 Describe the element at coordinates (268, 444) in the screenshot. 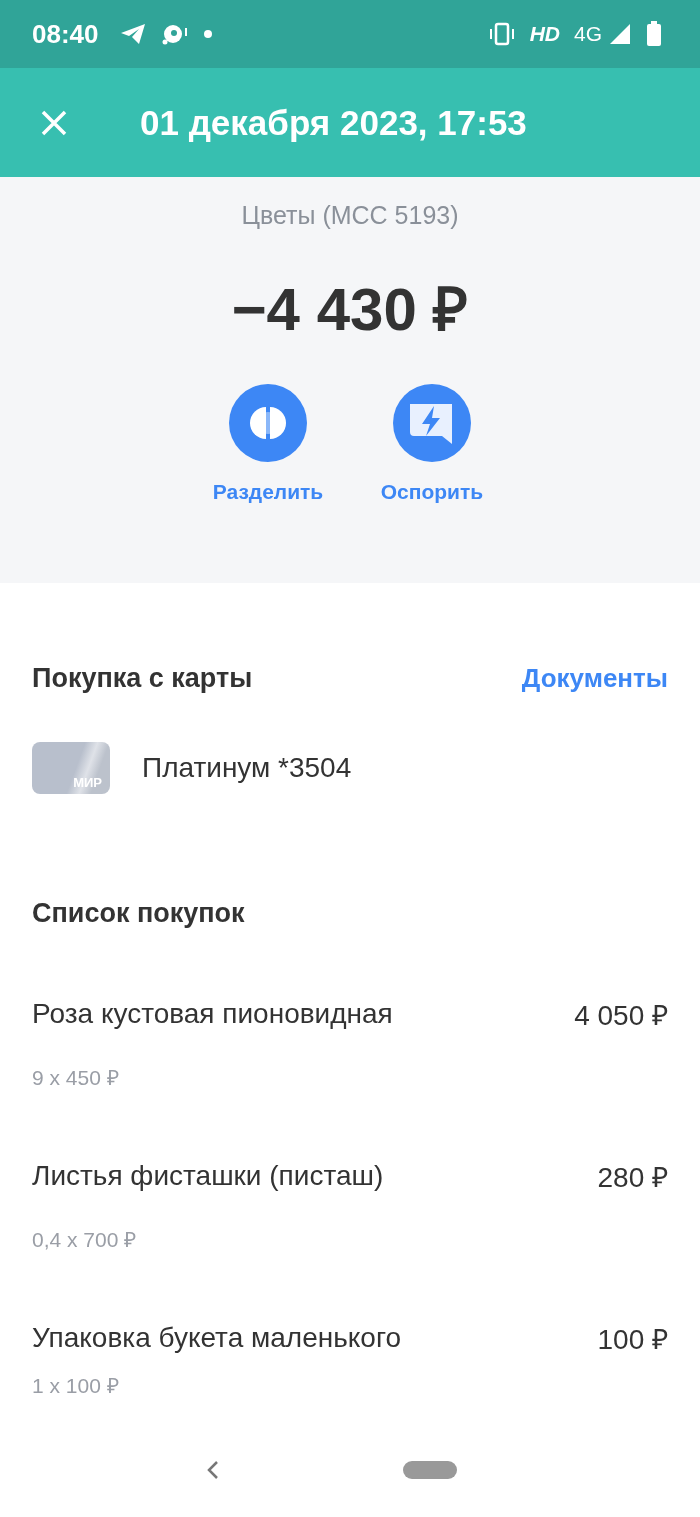

I see `action-button: Разделить` at that location.